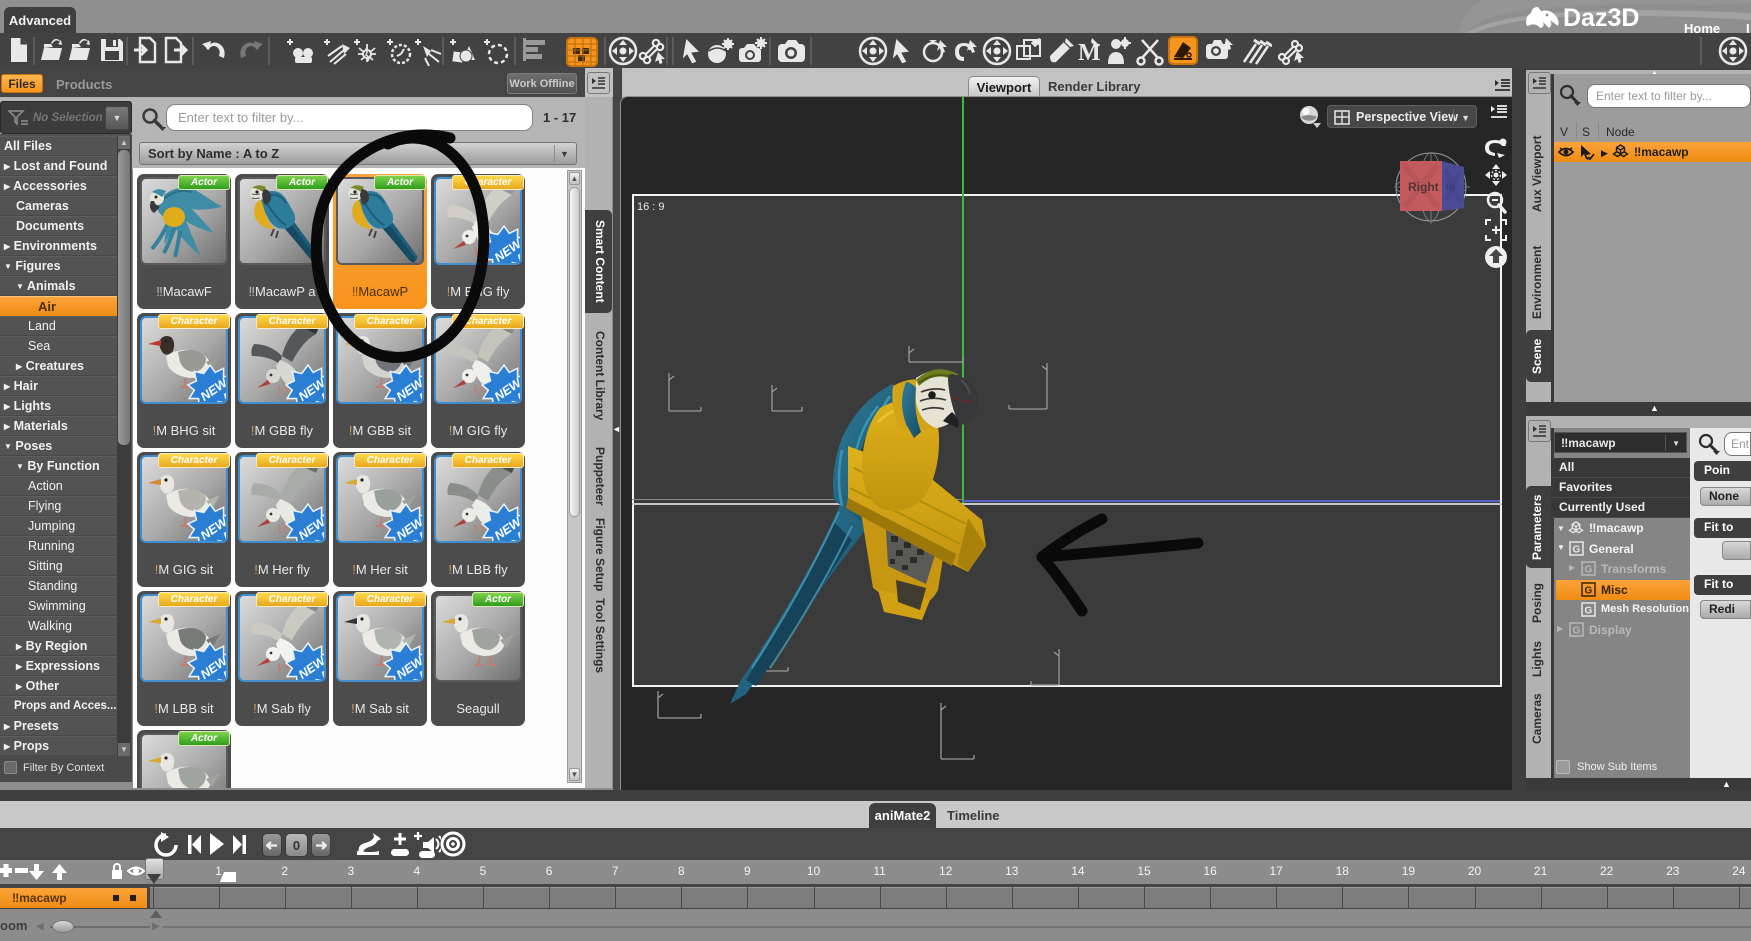 This screenshot has height=941, width=1751. I want to click on svg-text: Ri, so click(1450, 187).